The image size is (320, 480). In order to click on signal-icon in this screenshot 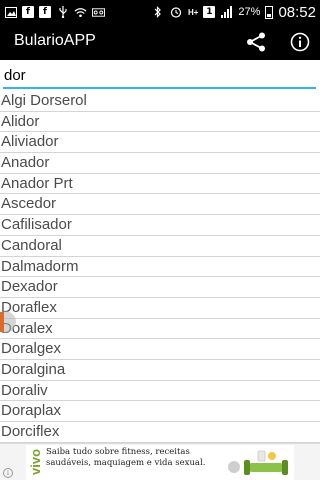, I will do `click(226, 12)`.